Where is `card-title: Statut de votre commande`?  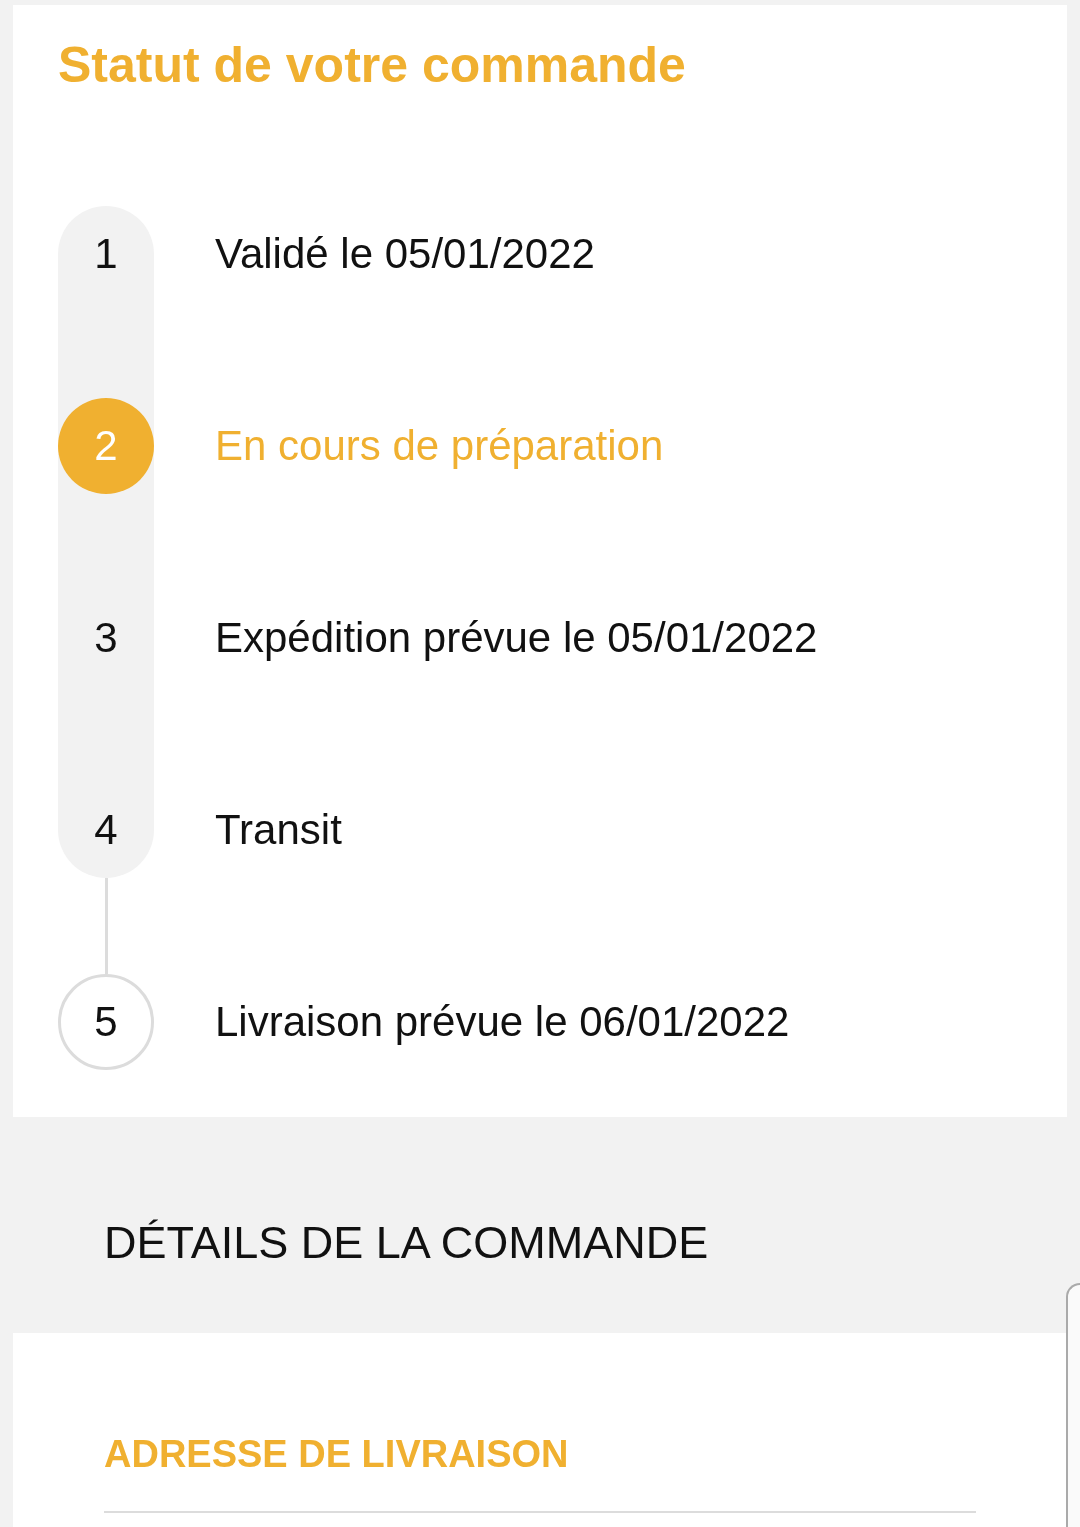 card-title: Statut de votre commande is located at coordinates (372, 65).